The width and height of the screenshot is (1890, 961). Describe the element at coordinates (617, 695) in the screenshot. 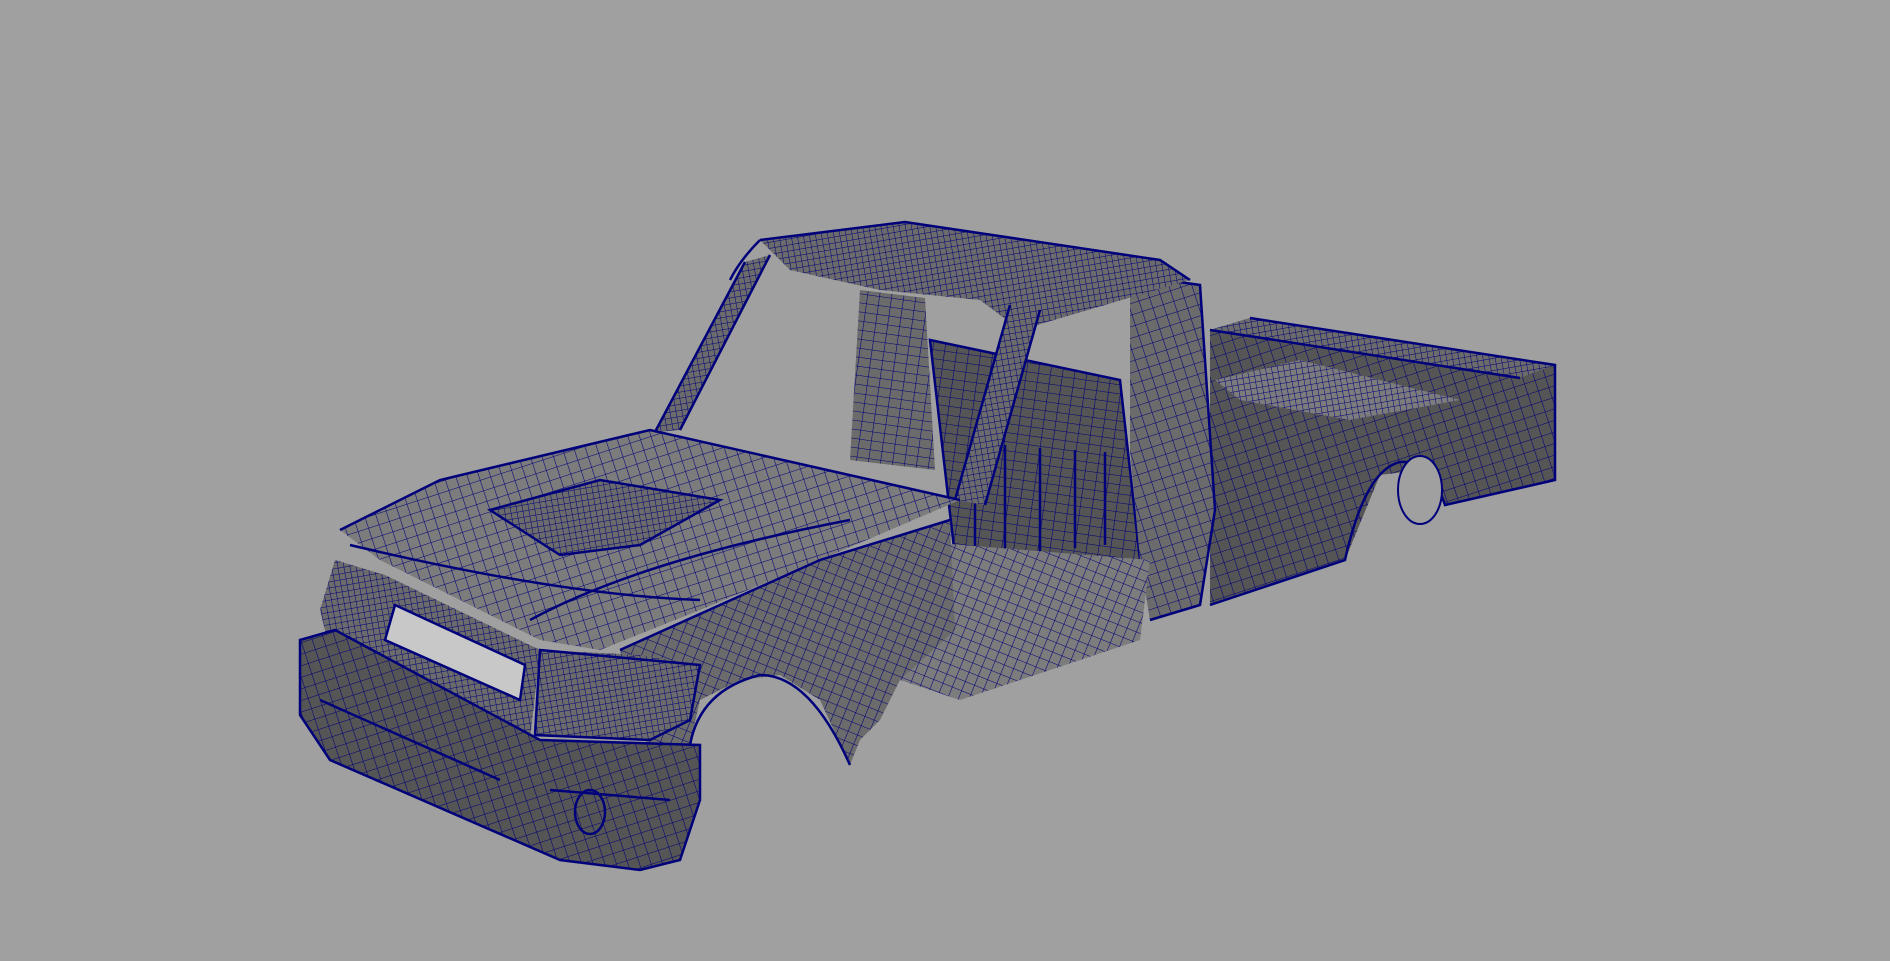

I see `headlight` at that location.